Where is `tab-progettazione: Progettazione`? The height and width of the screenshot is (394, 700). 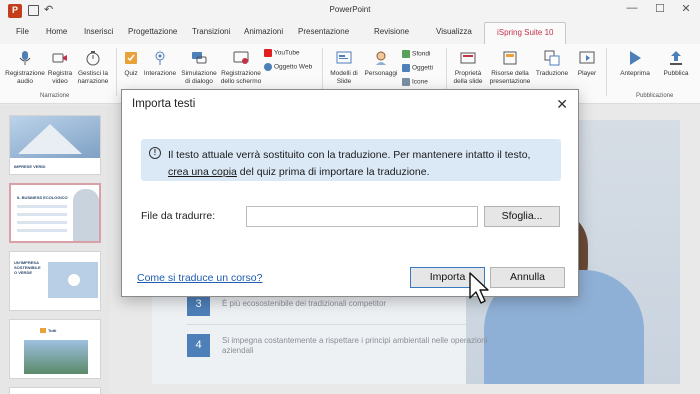 tab-progettazione: Progettazione is located at coordinates (152, 31).